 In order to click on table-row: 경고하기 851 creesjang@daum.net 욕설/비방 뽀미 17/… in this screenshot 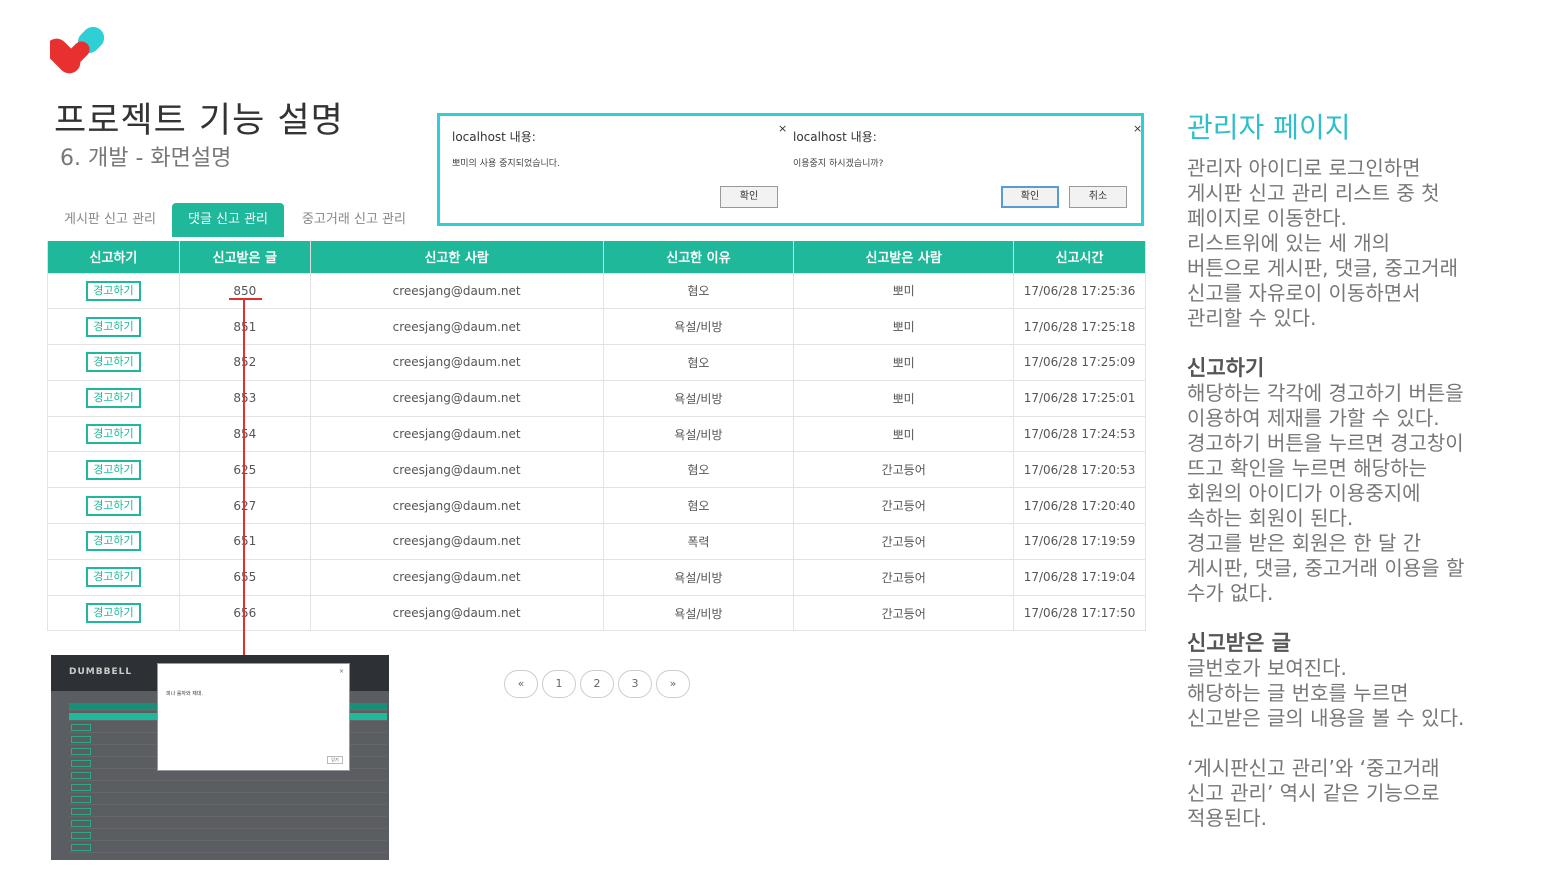, I will do `click(596, 327)`.